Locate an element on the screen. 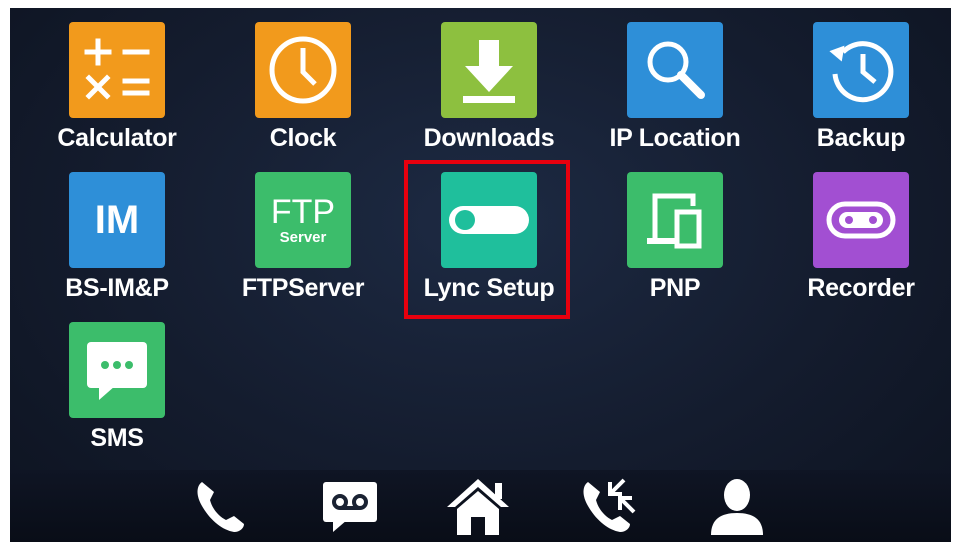  app-label: Recorder is located at coordinates (861, 288).